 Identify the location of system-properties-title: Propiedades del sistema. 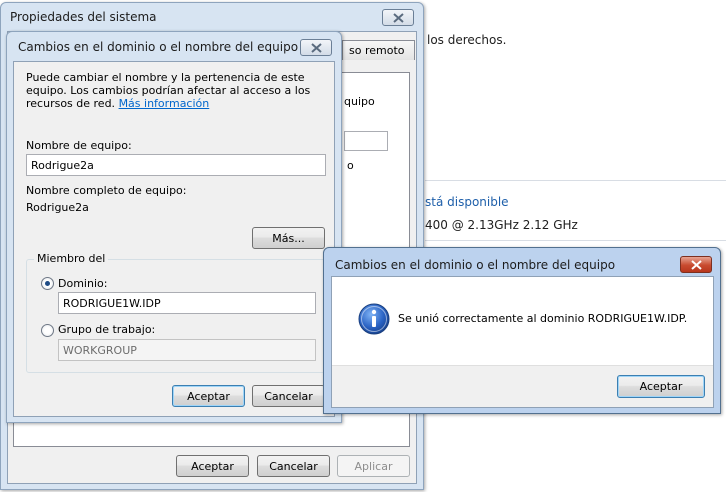
(83, 17).